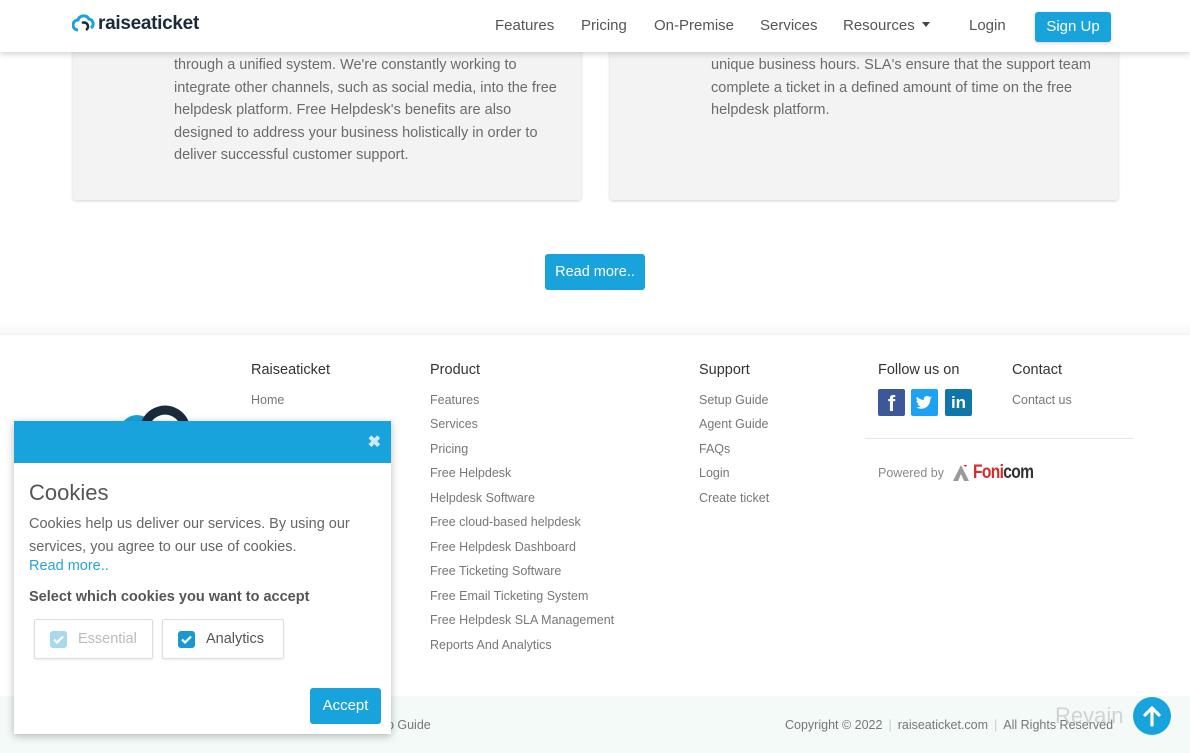 The image size is (1190, 753). Describe the element at coordinates (925, 24) in the screenshot. I see `caret-down-icon` at that location.